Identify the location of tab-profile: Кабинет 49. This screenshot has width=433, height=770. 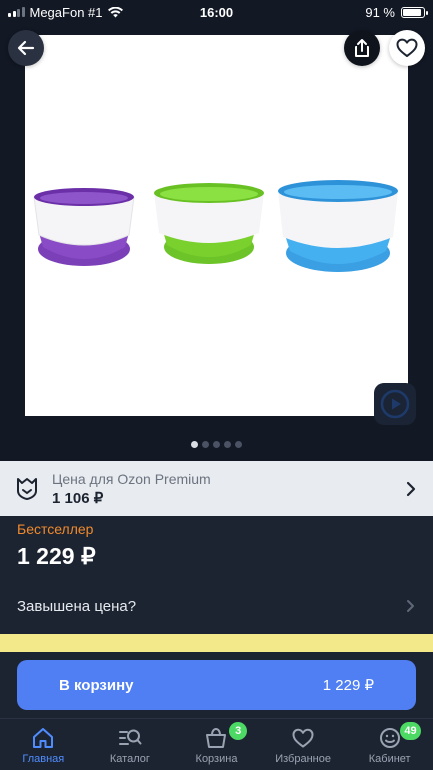
(389, 744).